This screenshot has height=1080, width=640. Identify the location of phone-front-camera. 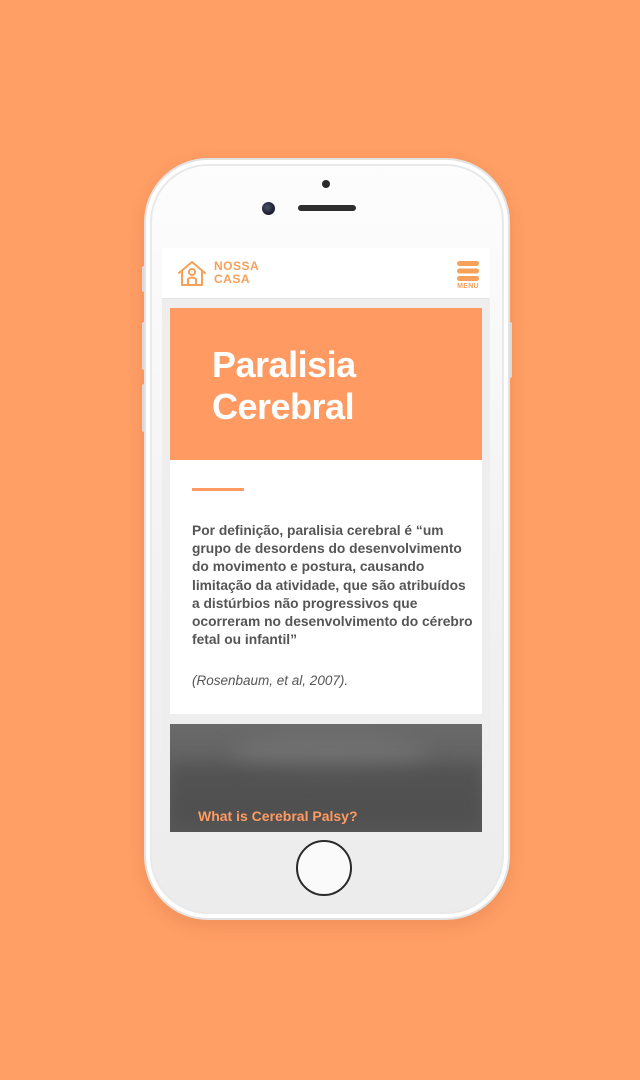
(268, 208).